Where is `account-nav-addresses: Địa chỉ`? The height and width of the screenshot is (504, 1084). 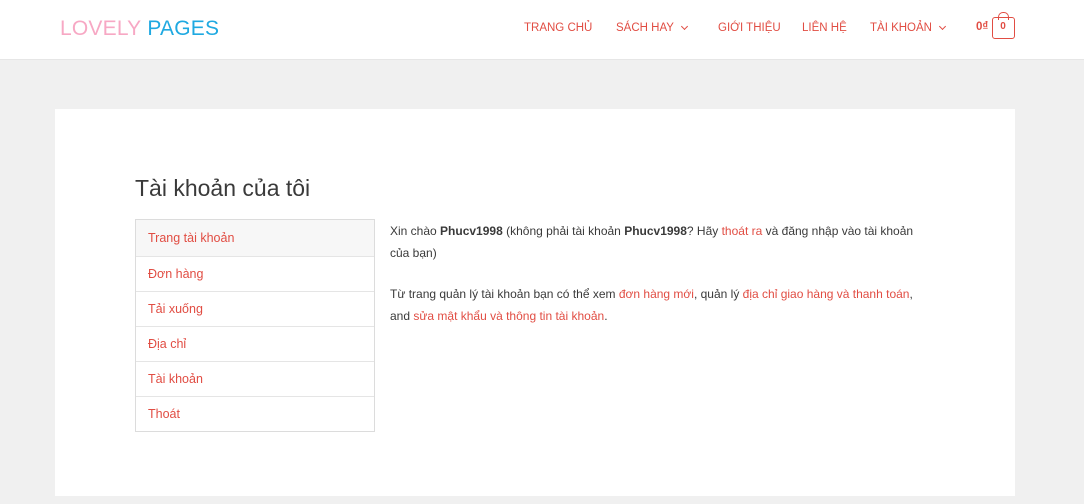
account-nav-addresses: Địa chỉ is located at coordinates (255, 343).